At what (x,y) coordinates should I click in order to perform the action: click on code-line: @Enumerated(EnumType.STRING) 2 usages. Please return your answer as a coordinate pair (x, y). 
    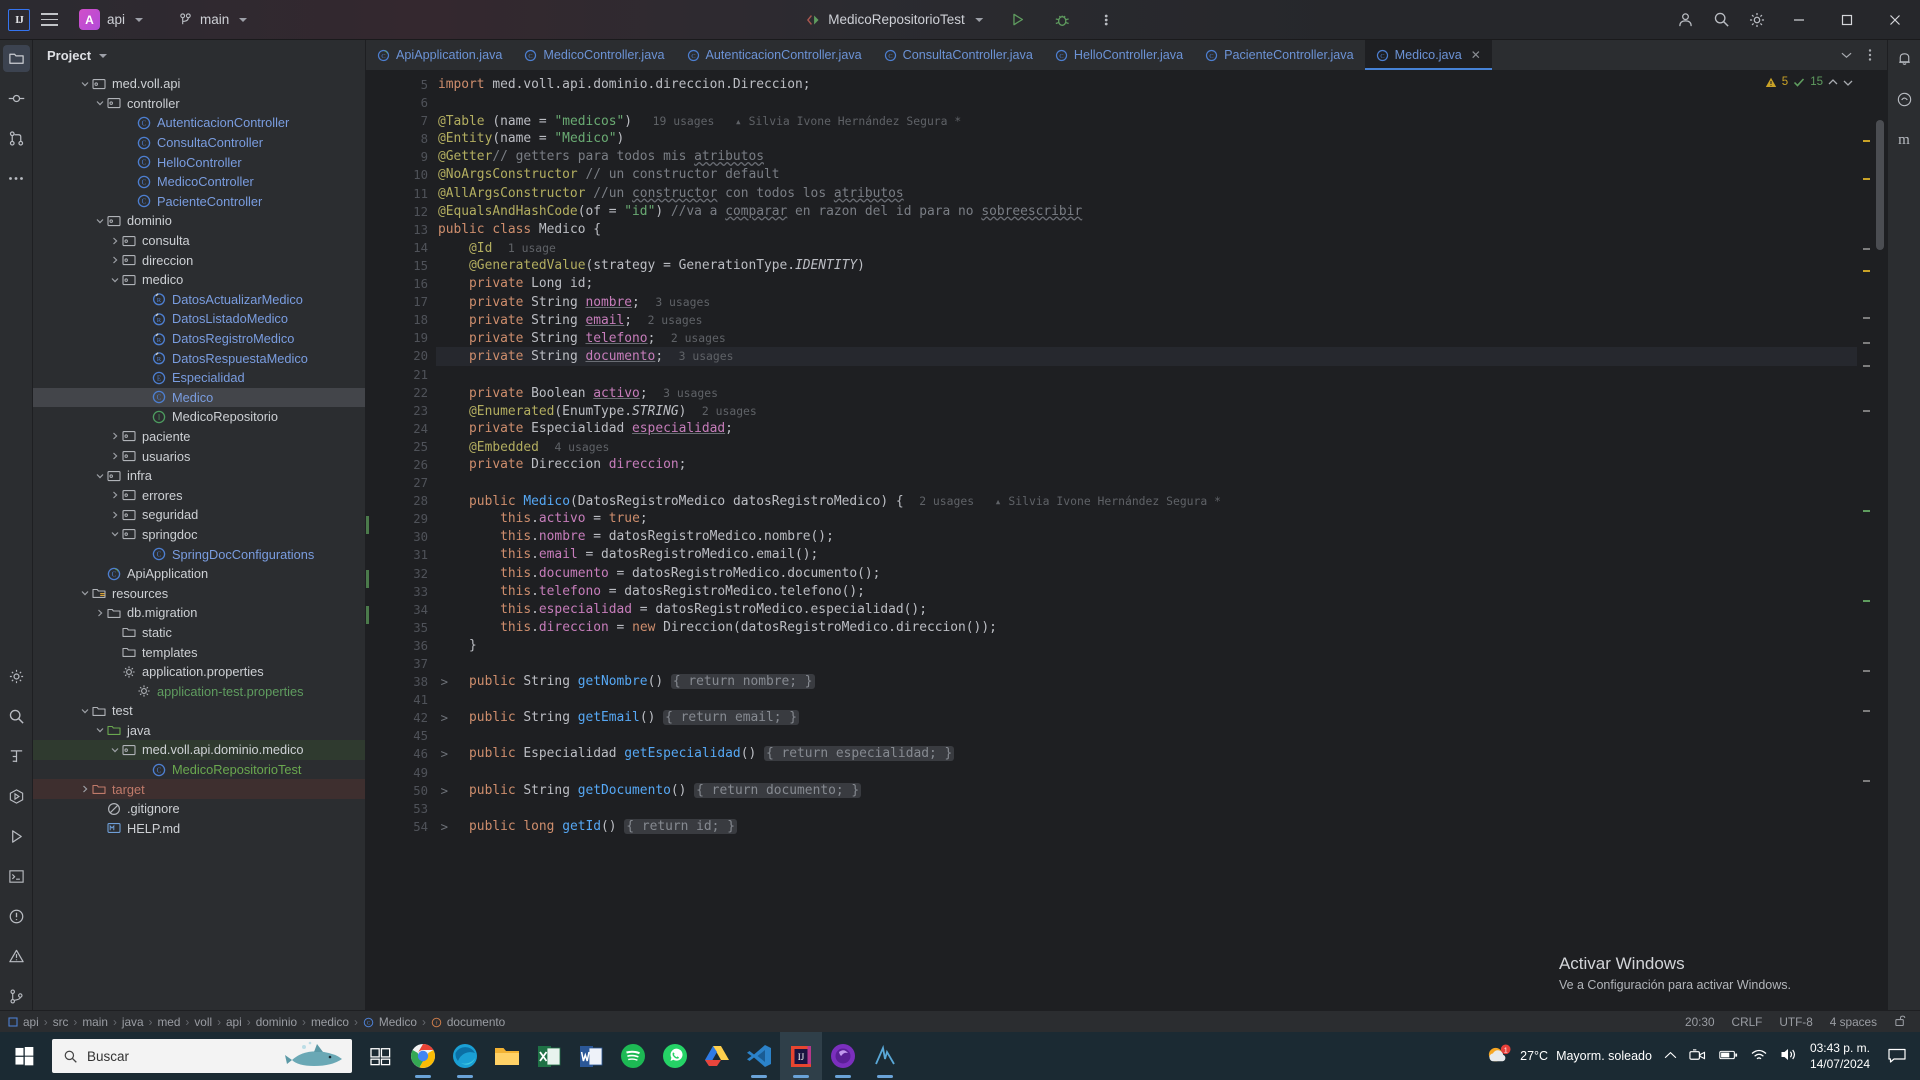
    Looking at the image, I should click on (1146, 411).